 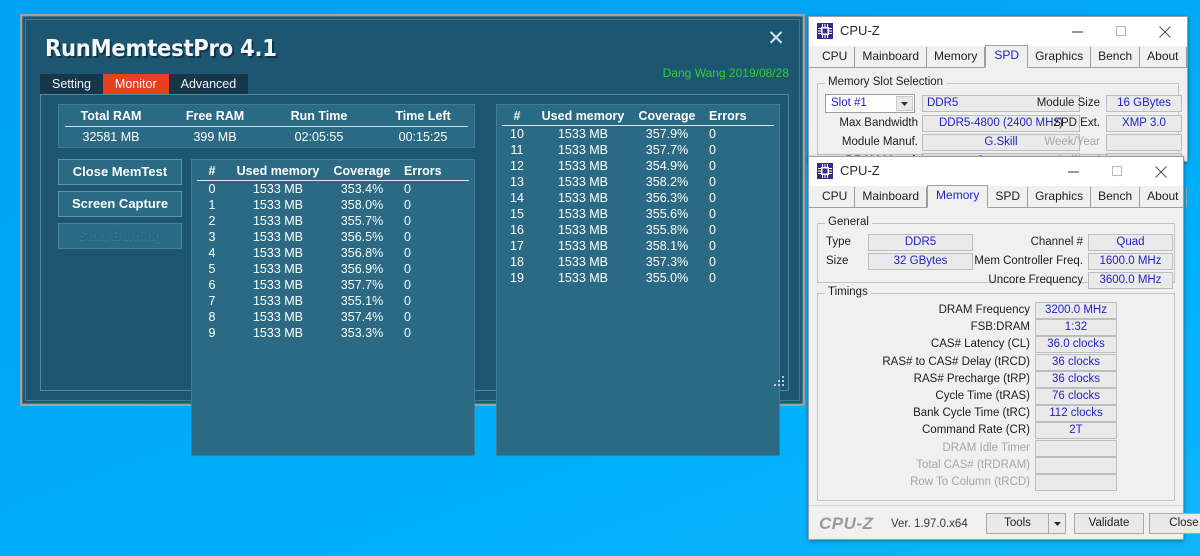 I want to click on stat-header-total-ram: Total RAM, so click(x=111, y=116).